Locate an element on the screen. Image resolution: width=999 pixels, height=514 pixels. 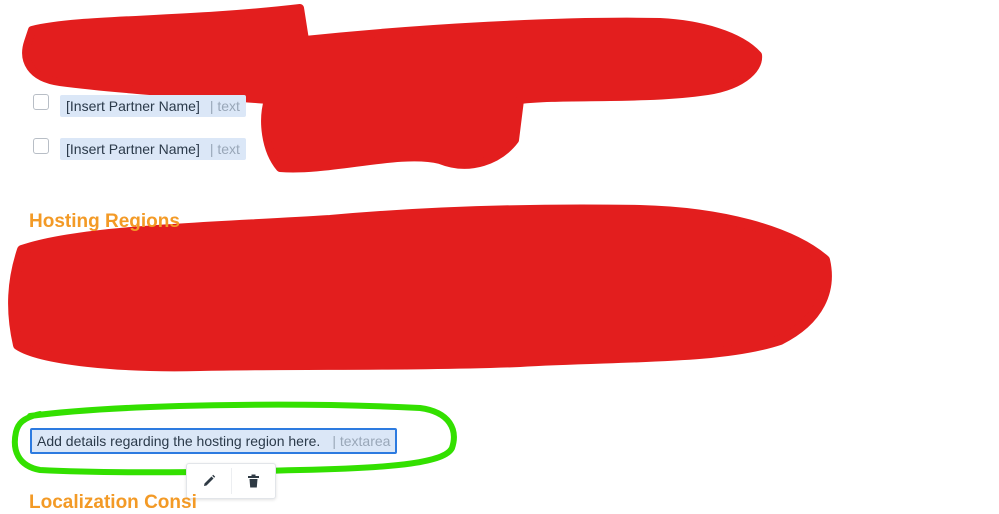
field-action-toolbar is located at coordinates (231, 481).